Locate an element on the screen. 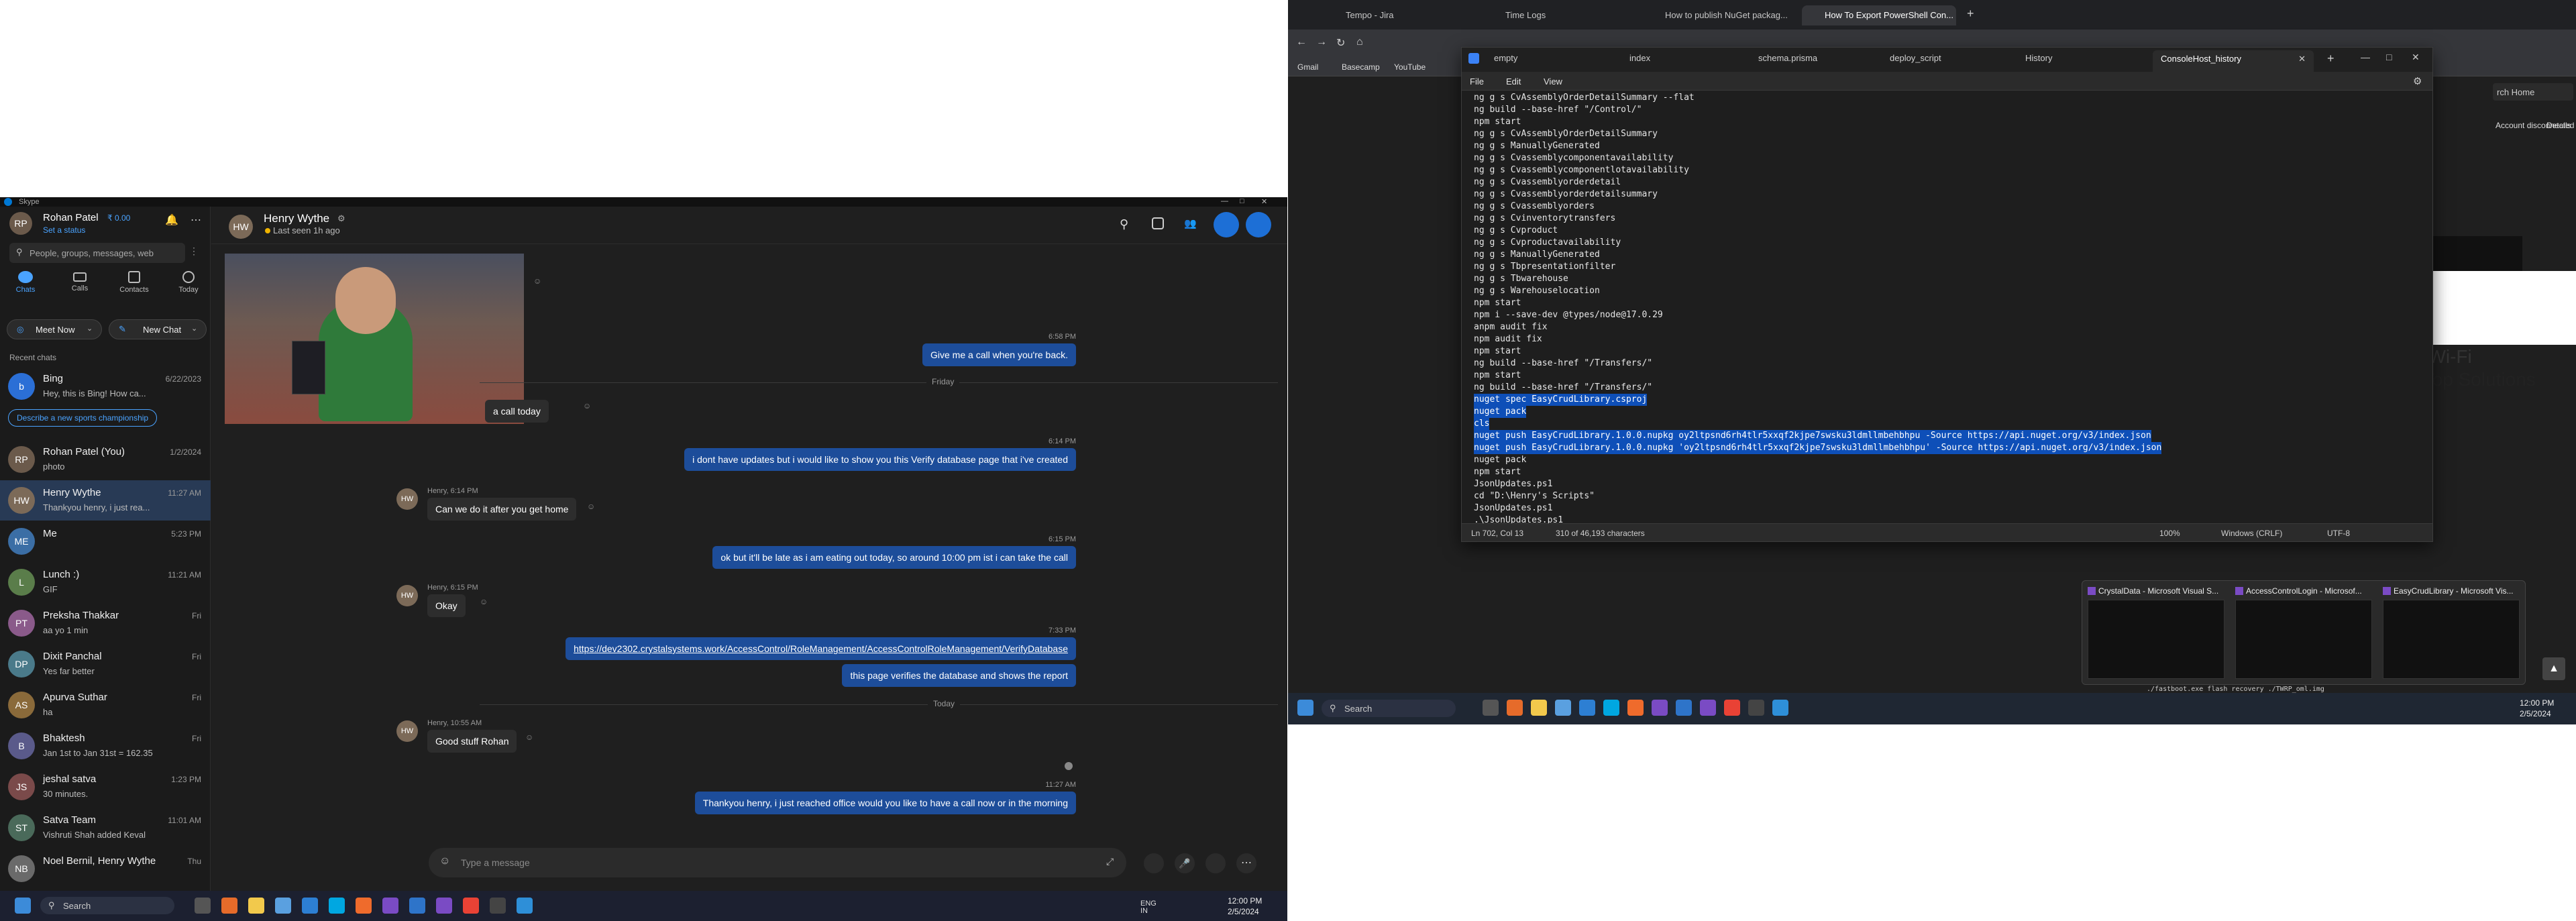  new-chat-button: ✎ New Chat ⌄ is located at coordinates (158, 329).